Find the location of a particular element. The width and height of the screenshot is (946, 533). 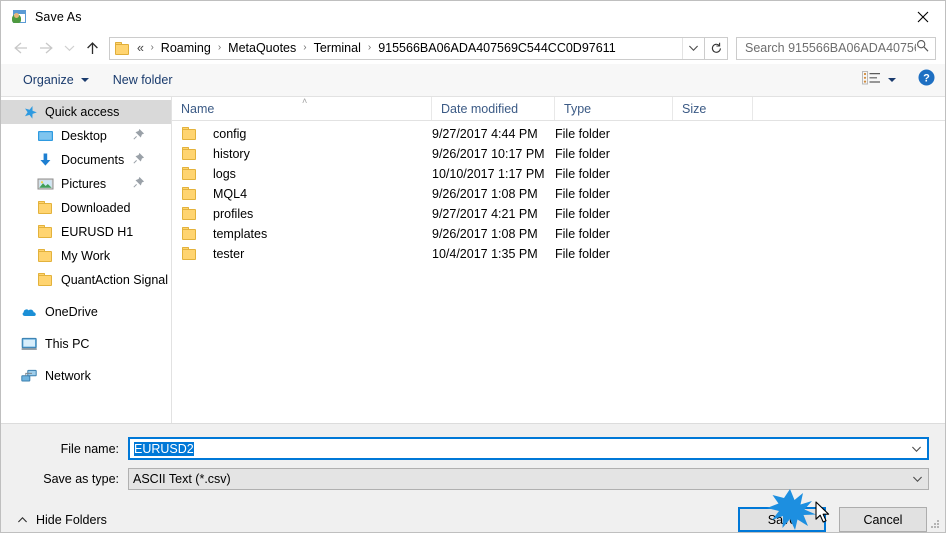

column-headers: Name ˄ Date modified Type Size is located at coordinates (558, 109).